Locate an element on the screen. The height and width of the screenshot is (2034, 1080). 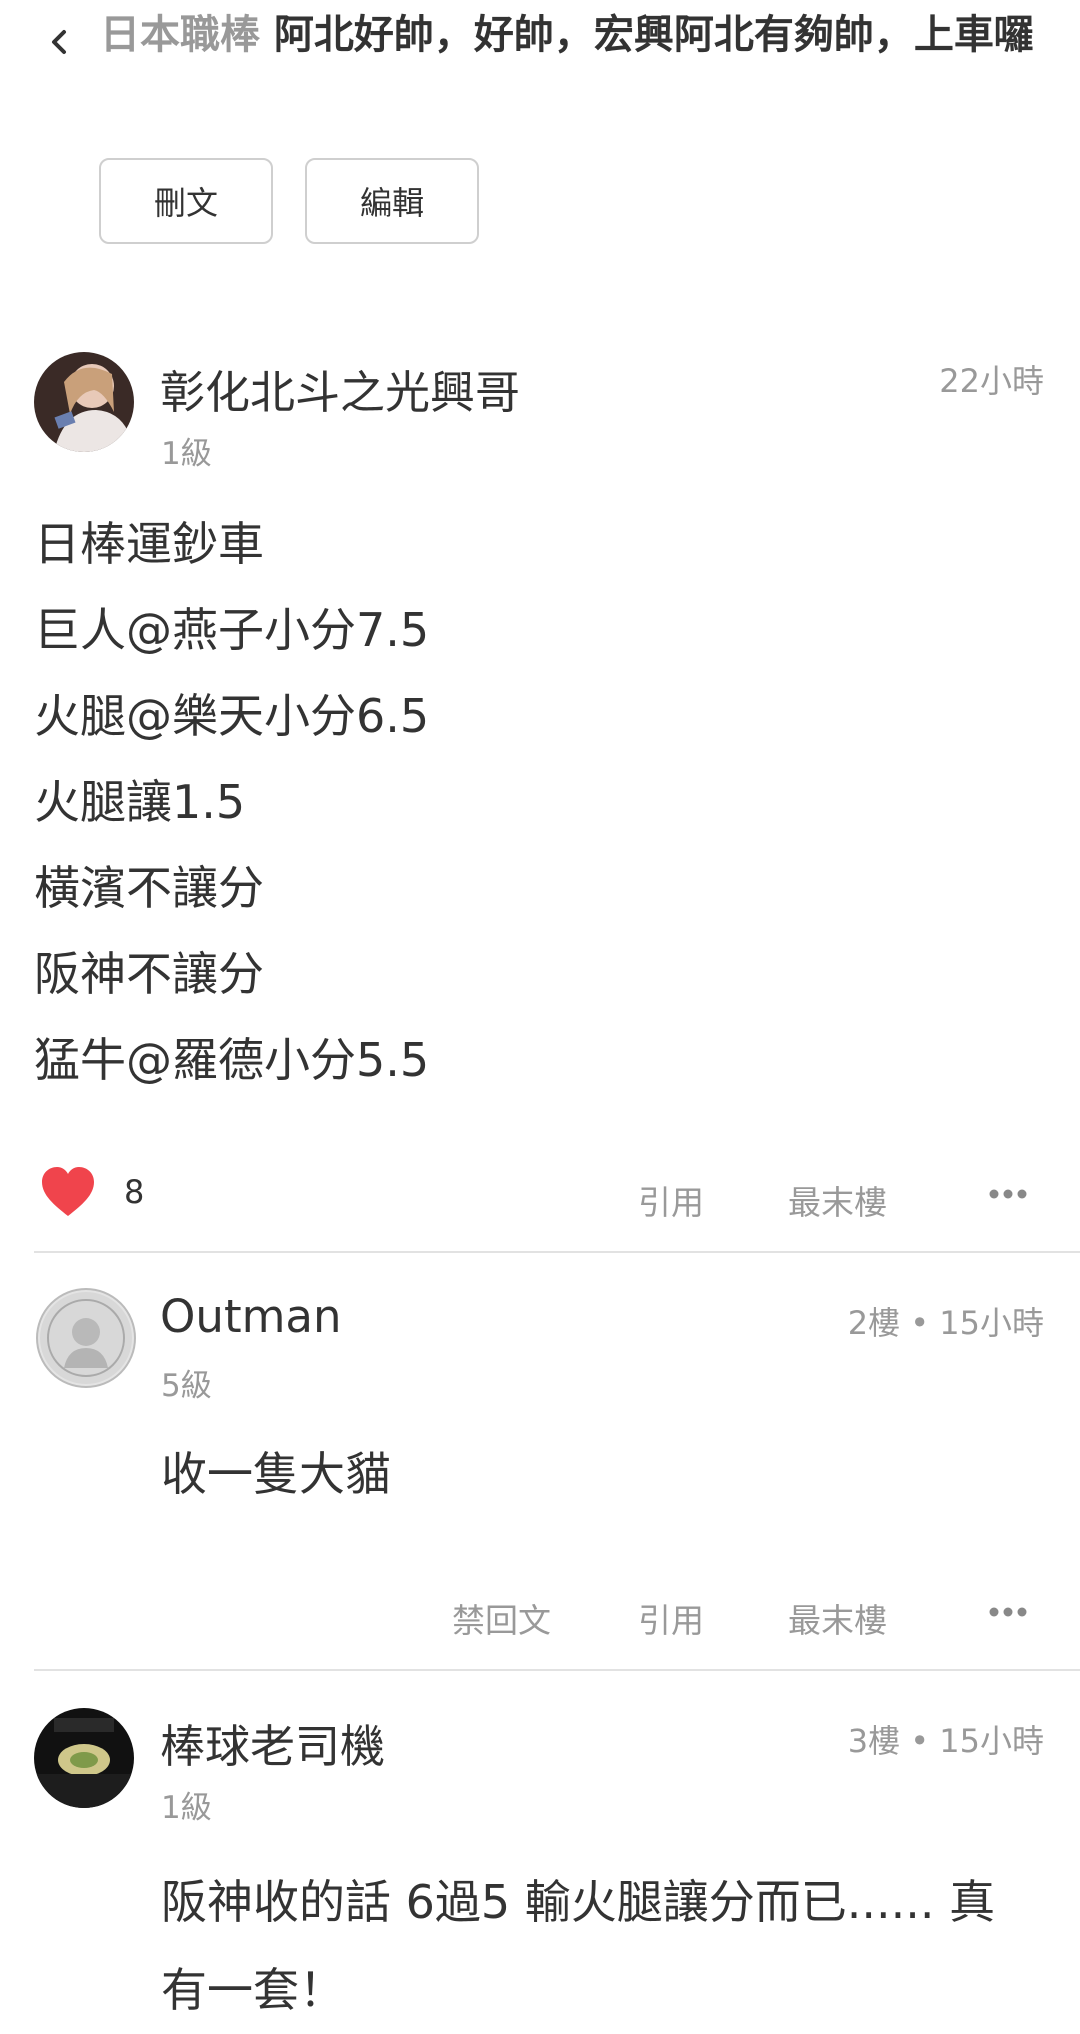
block-reply-button: 禁回文 is located at coordinates (501, 1618).